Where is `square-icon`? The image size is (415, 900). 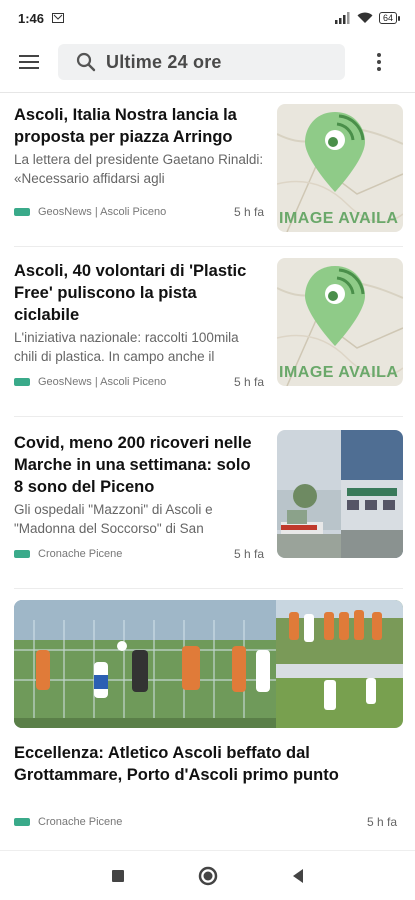 square-icon is located at coordinates (117, 875).